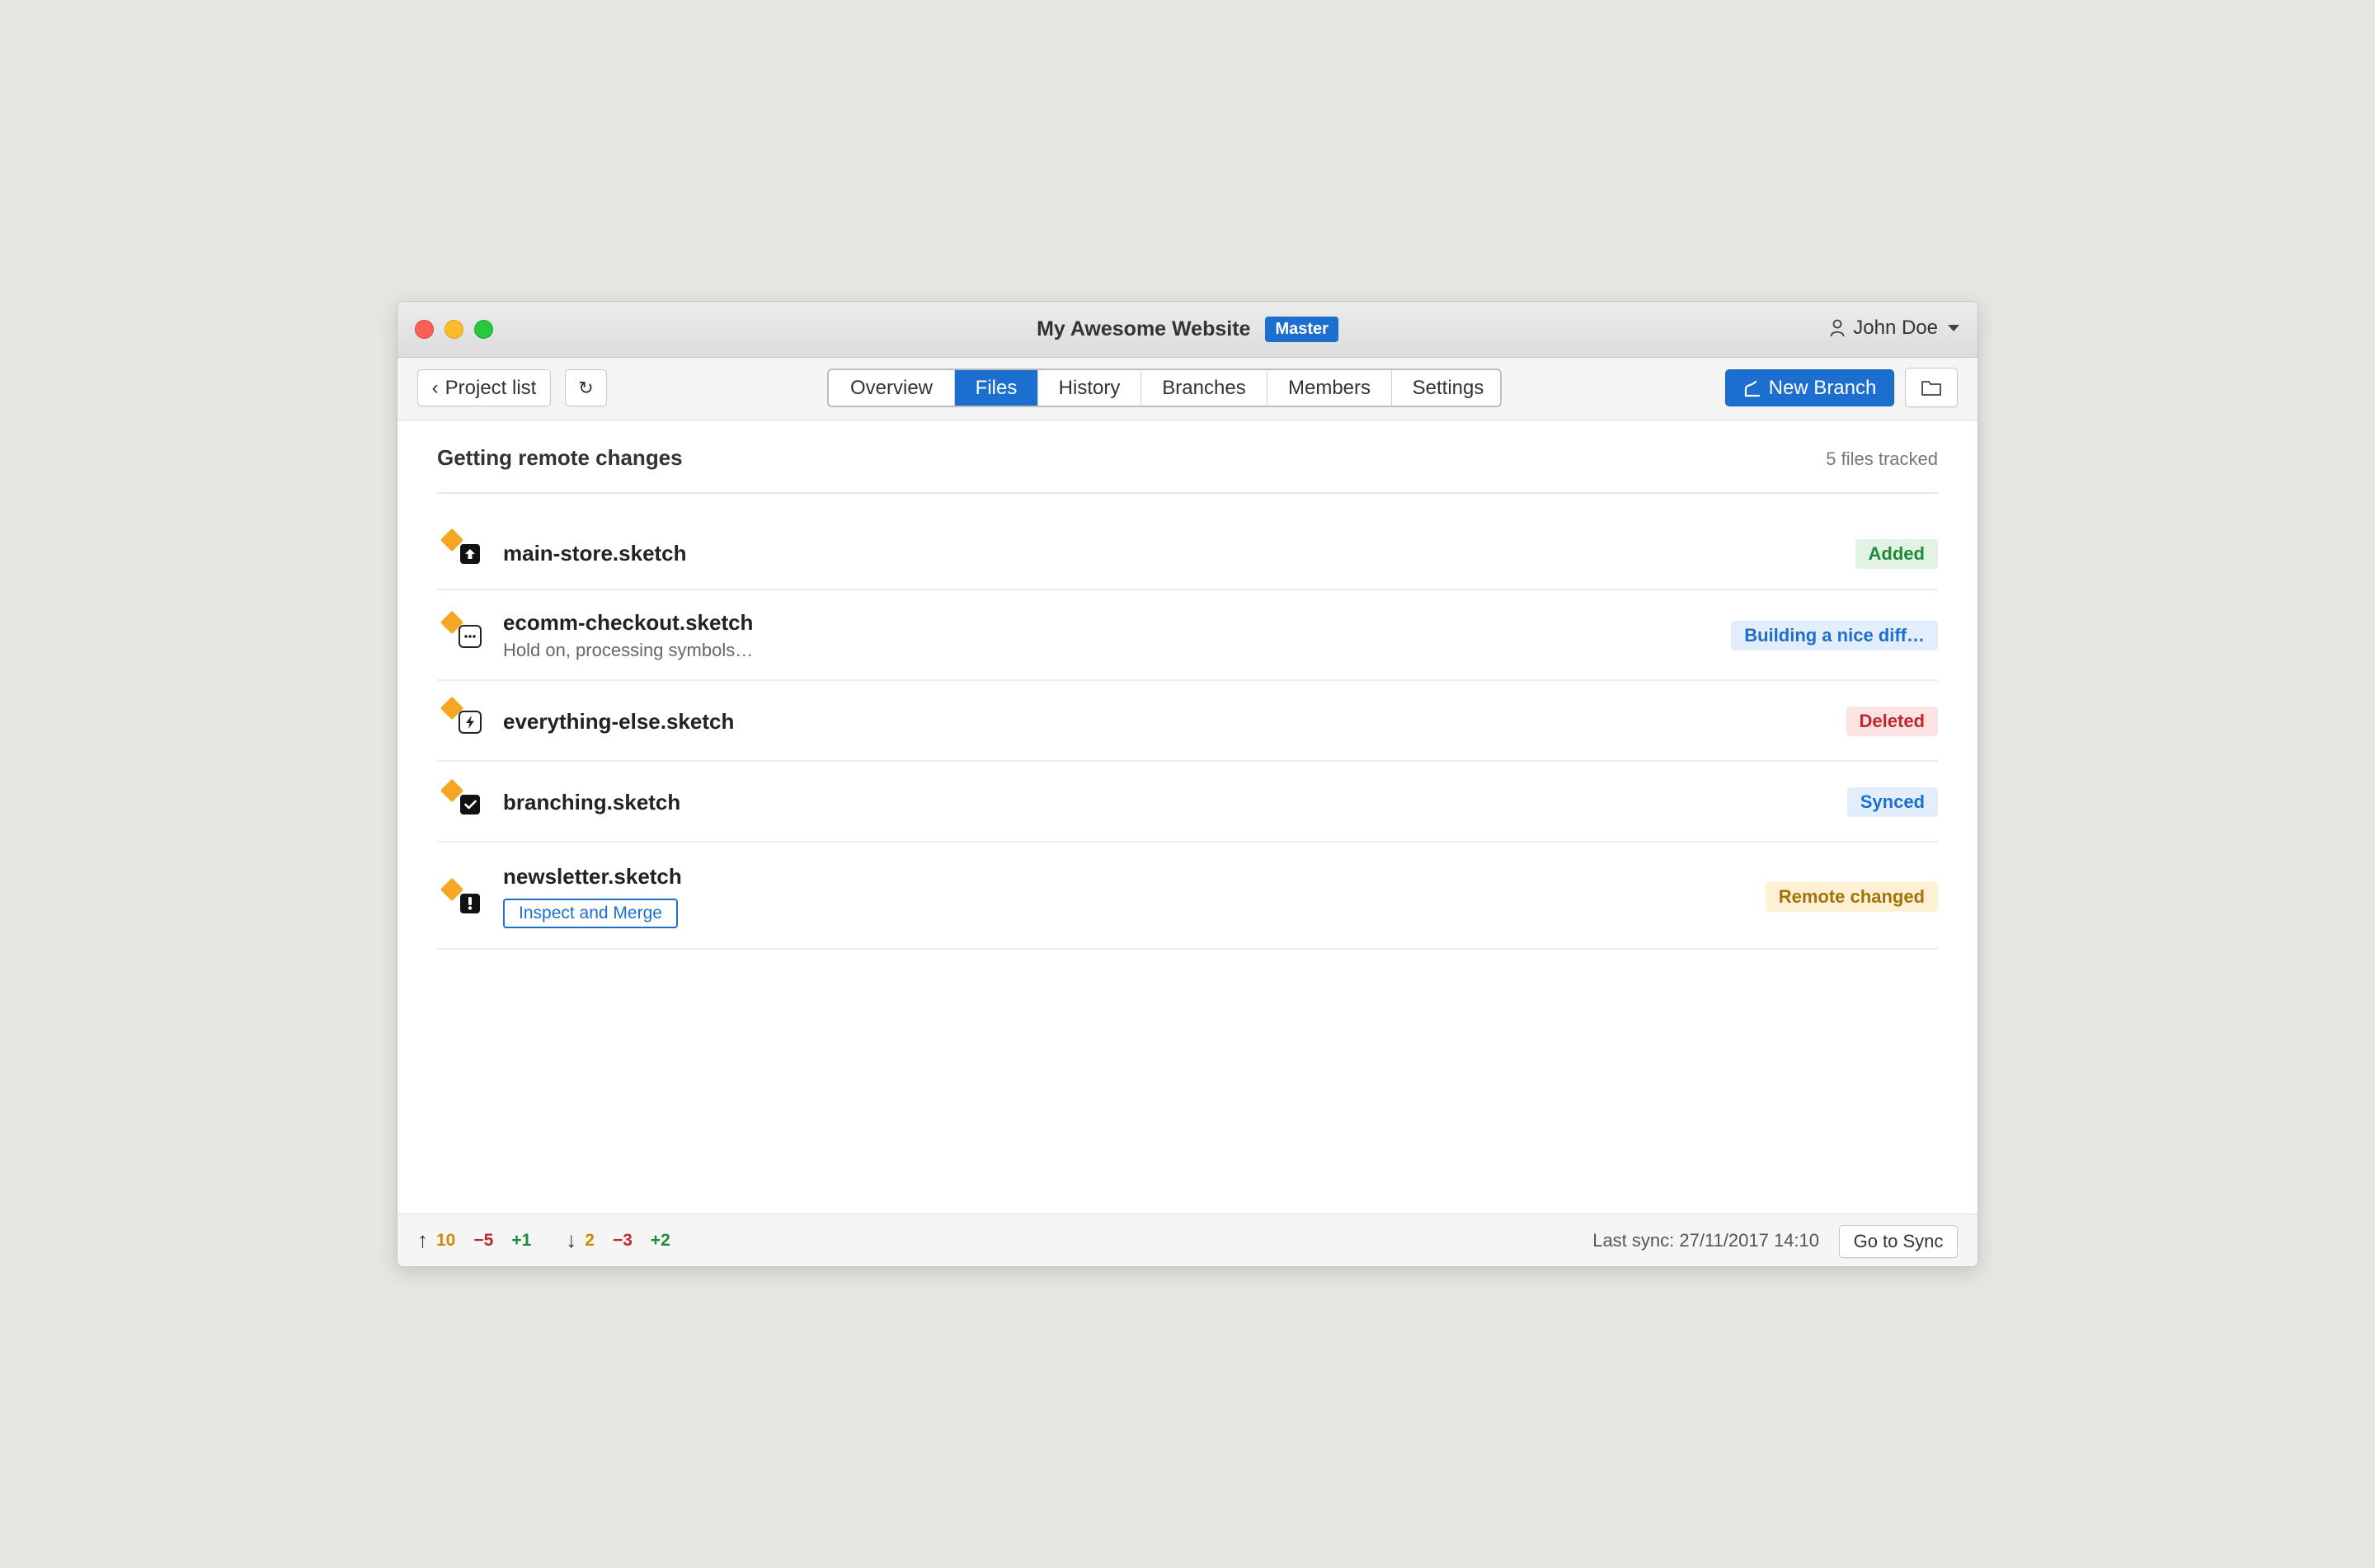 The height and width of the screenshot is (1568, 2375). I want to click on tab-branches: Branches, so click(1204, 388).